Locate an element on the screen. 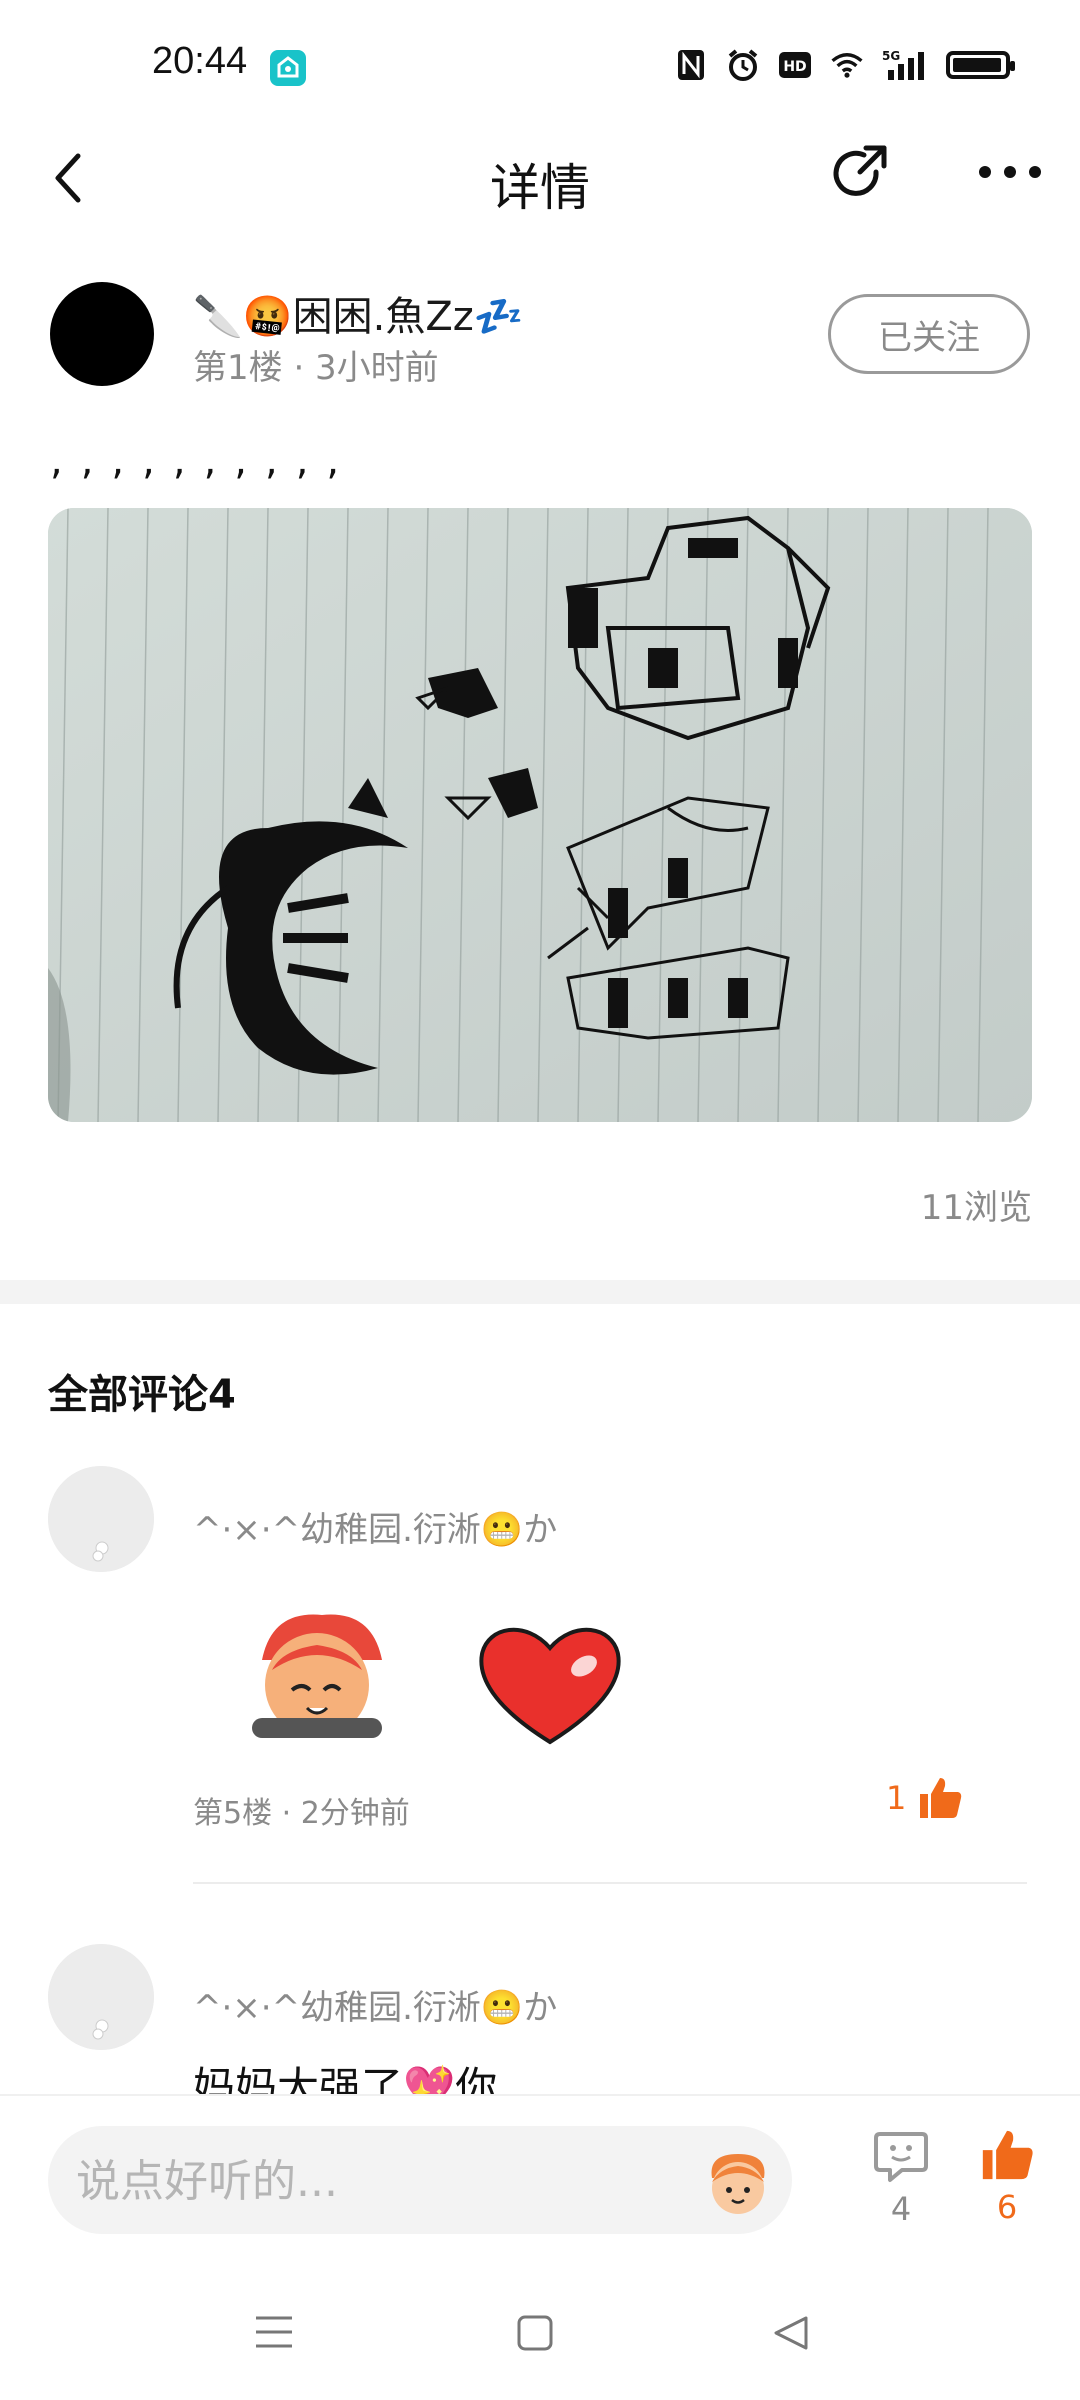 This screenshot has width=1080, height=2400. sticker-button is located at coordinates (738, 2183).